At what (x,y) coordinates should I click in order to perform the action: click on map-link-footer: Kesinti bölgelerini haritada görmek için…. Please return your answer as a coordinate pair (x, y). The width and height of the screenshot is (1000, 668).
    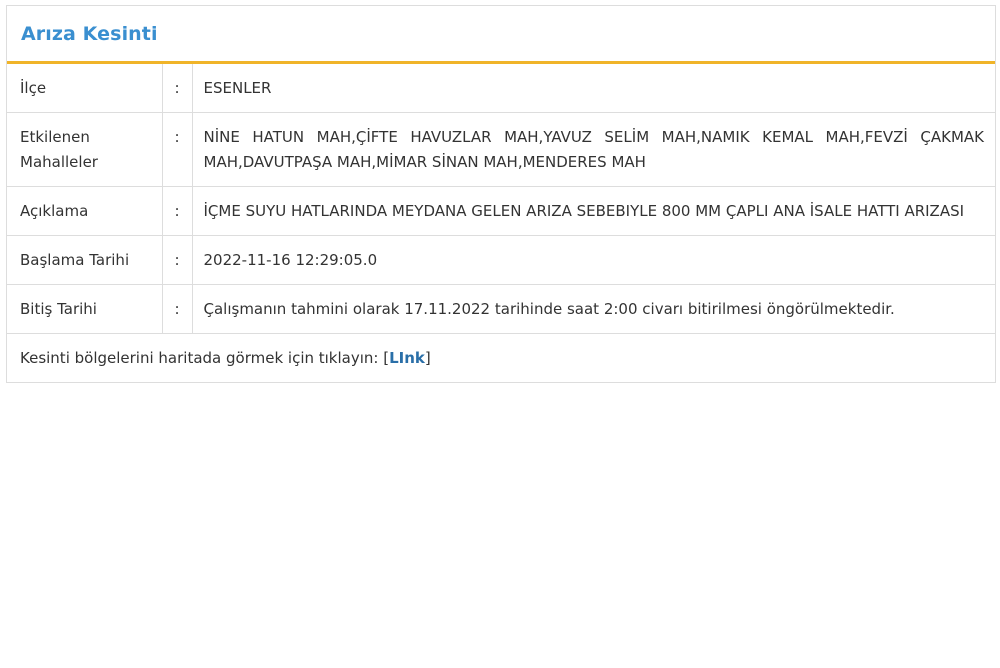
    Looking at the image, I should click on (501, 358).